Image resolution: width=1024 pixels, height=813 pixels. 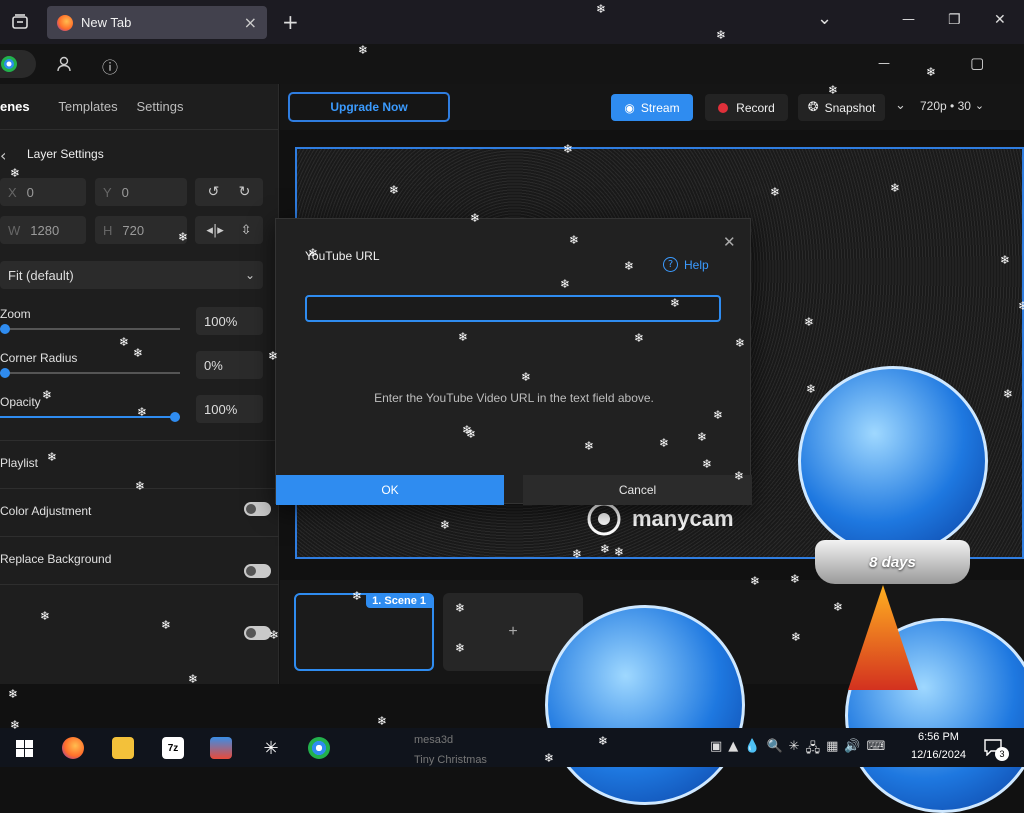 I want to click on tray-icon: ▲, so click(x=733, y=750).